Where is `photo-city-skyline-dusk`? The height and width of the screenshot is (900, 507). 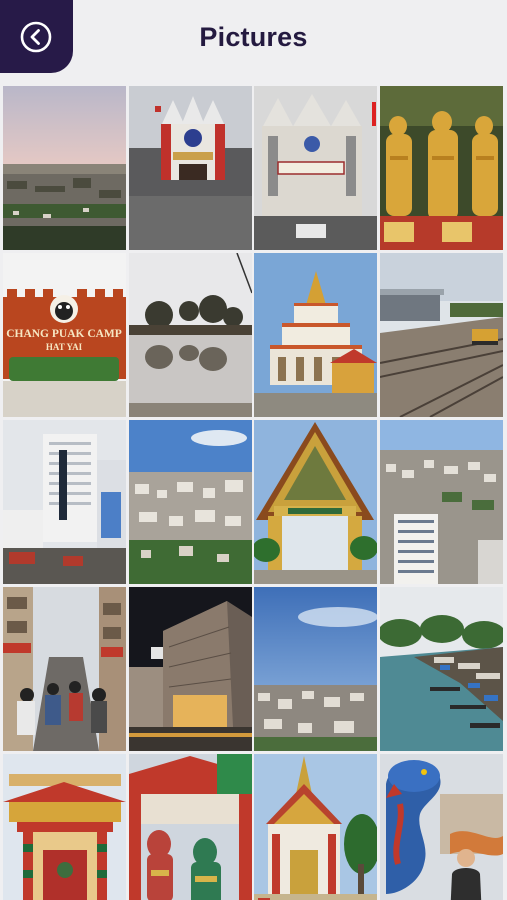
photo-city-skyline-dusk is located at coordinates (64, 168).